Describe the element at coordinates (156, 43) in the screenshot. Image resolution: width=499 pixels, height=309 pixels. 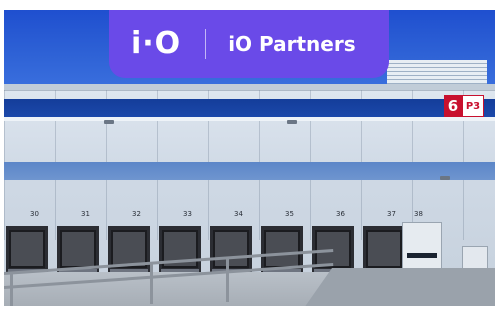
I see `io-logo-mark: i·O` at that location.